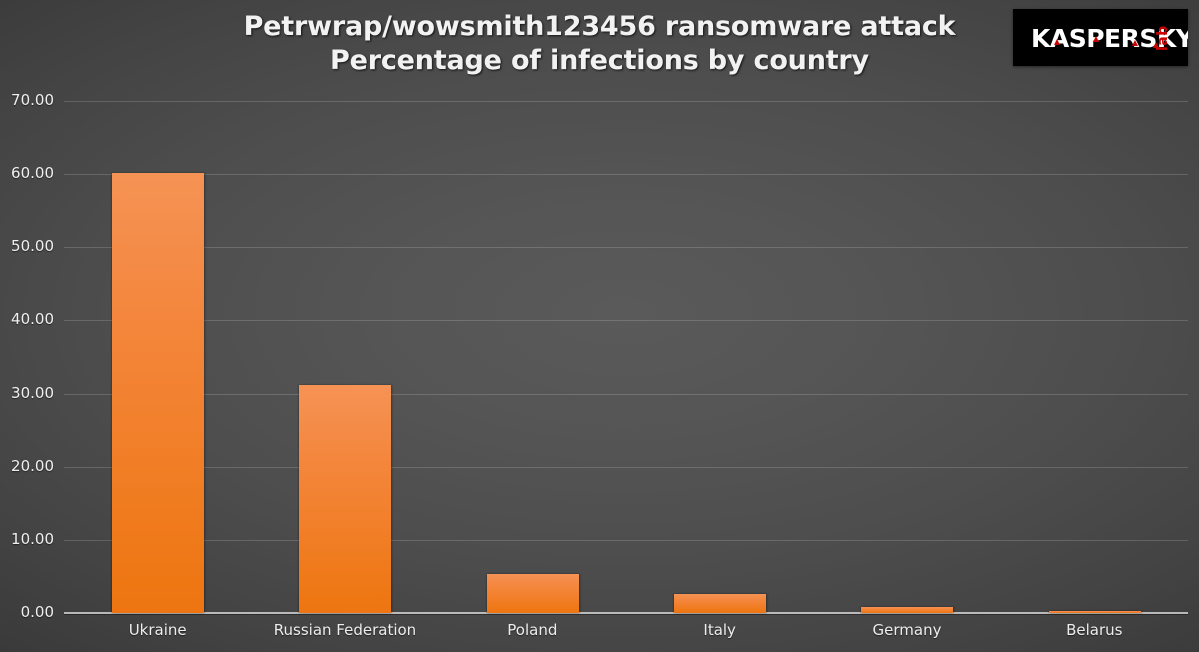 The width and height of the screenshot is (1199, 652). I want to click on kaspersky-lab-logo: KASPERSKY lab, so click(1100, 37).